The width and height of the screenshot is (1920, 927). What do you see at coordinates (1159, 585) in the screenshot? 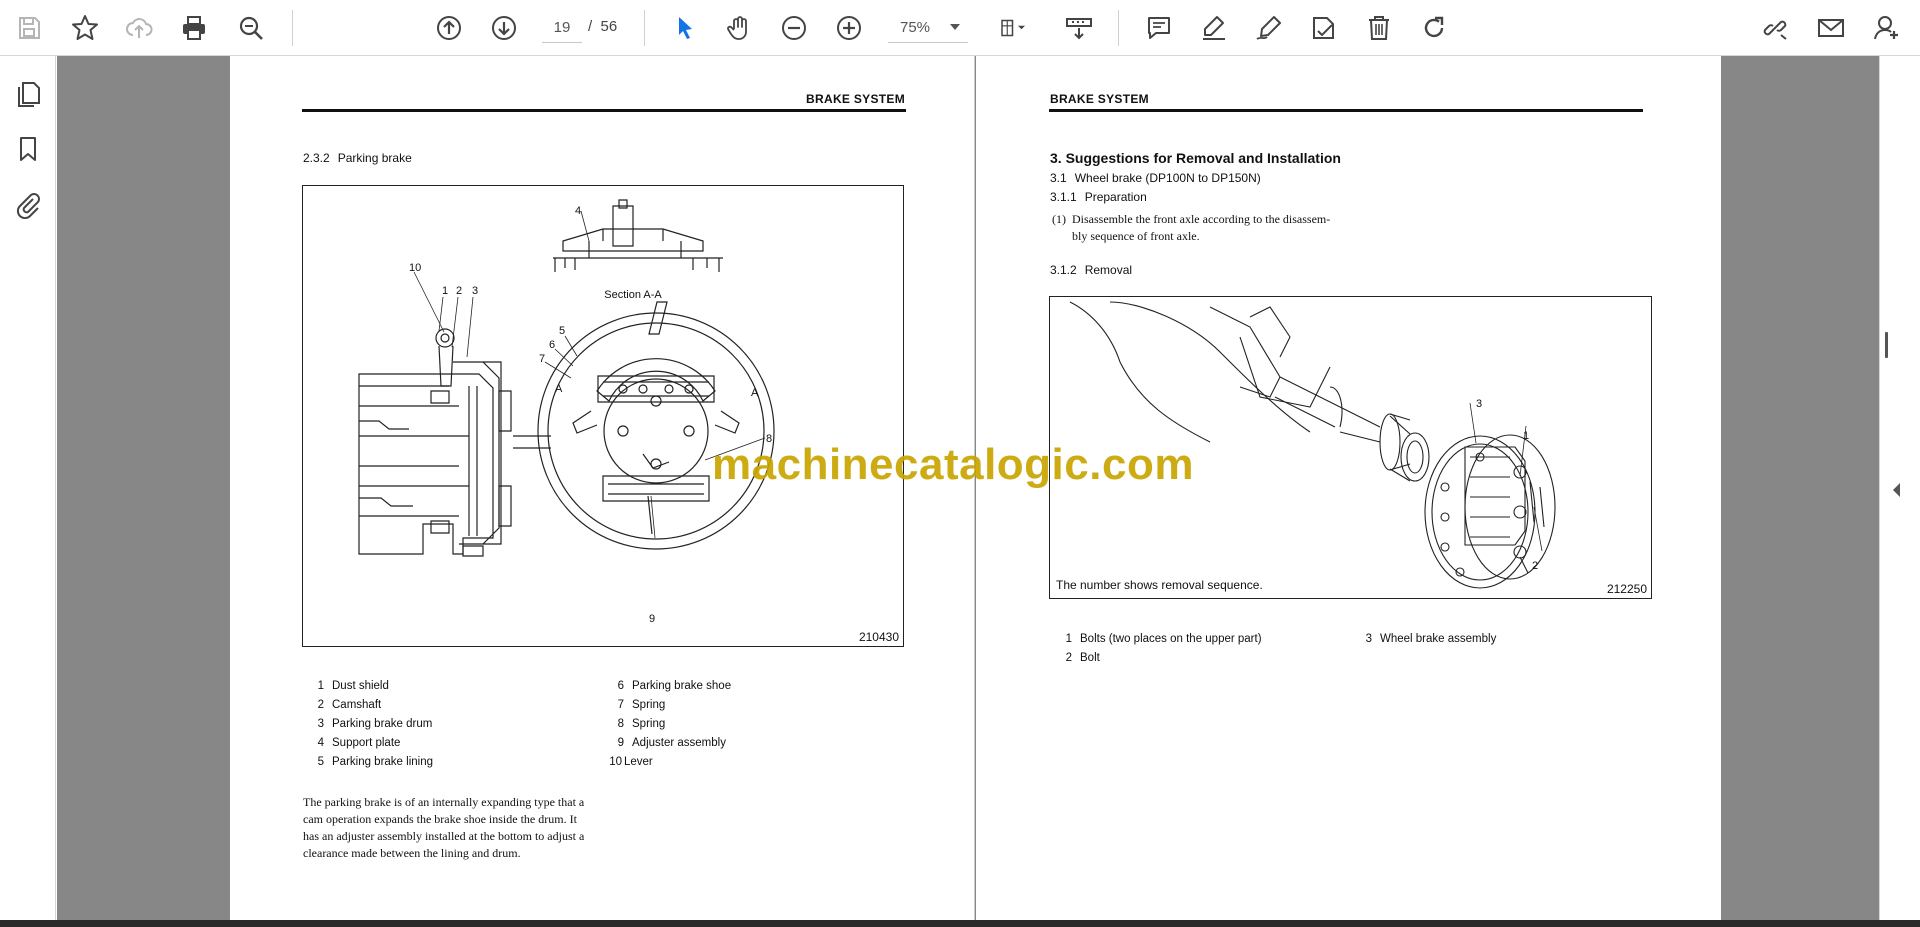
I see `figure-caption: The number shows removal sequence.` at bounding box center [1159, 585].